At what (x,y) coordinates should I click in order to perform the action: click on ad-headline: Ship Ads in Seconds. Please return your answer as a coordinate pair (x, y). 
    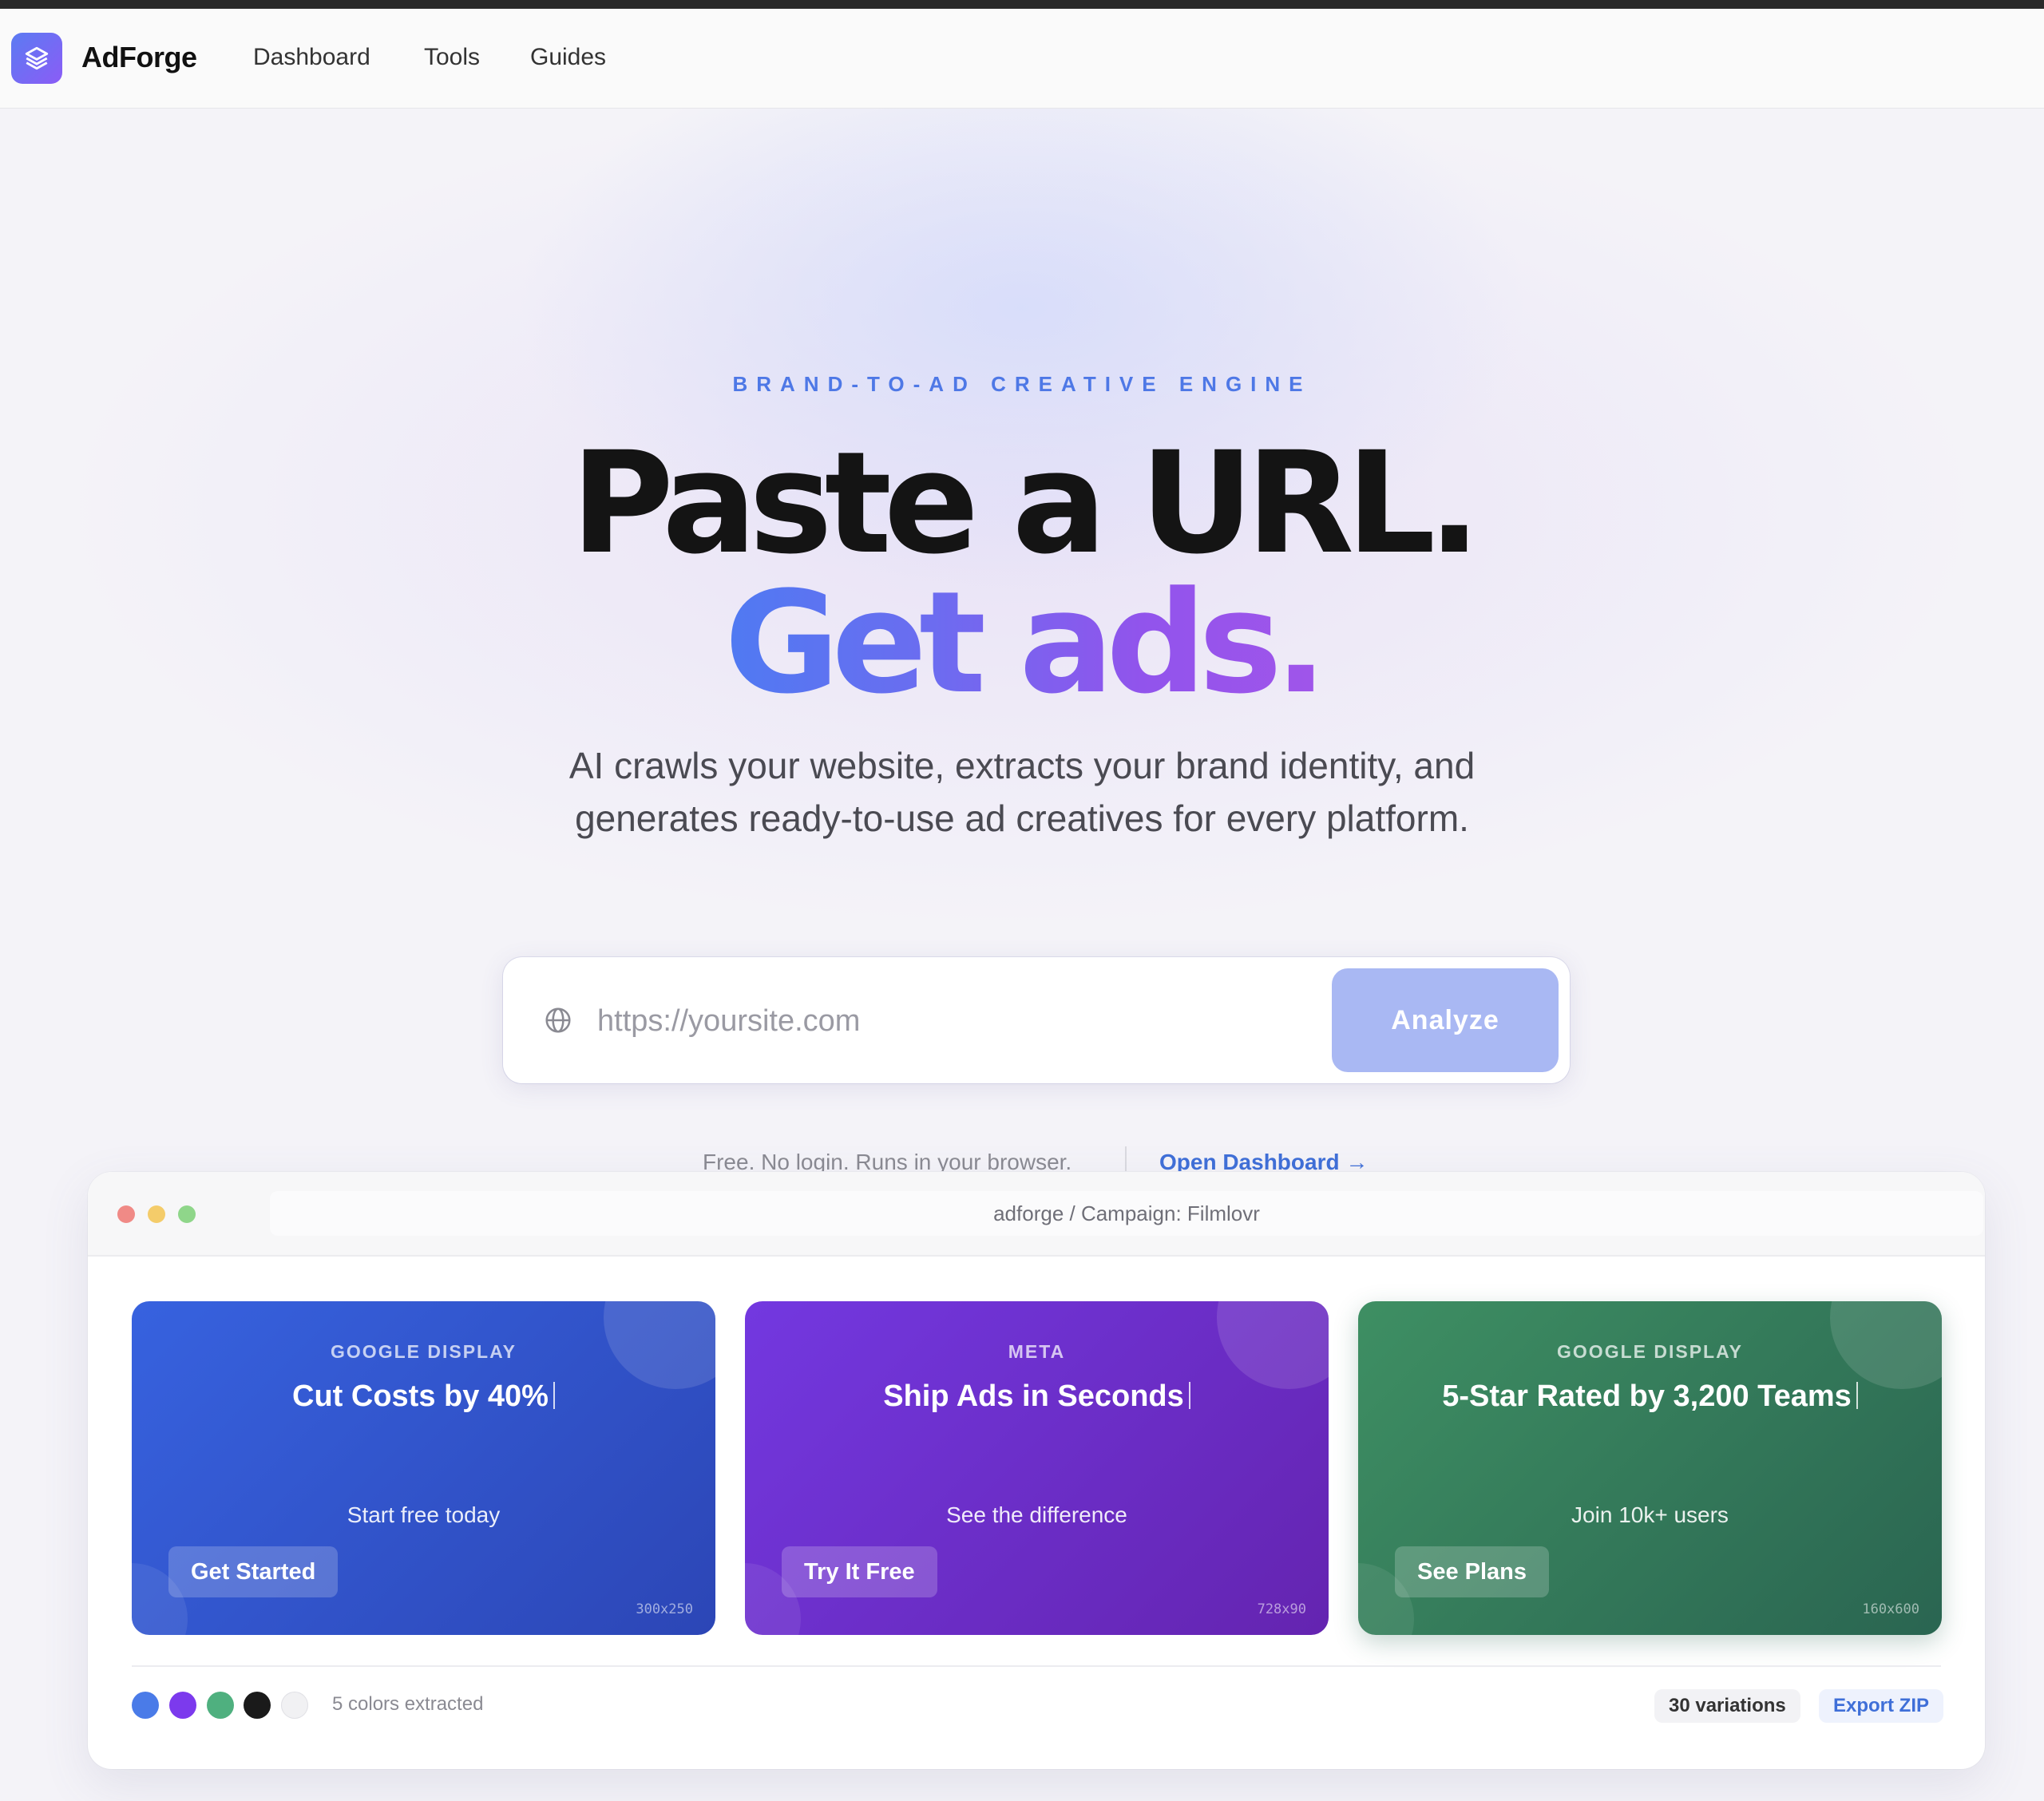
    Looking at the image, I should click on (1037, 1396).